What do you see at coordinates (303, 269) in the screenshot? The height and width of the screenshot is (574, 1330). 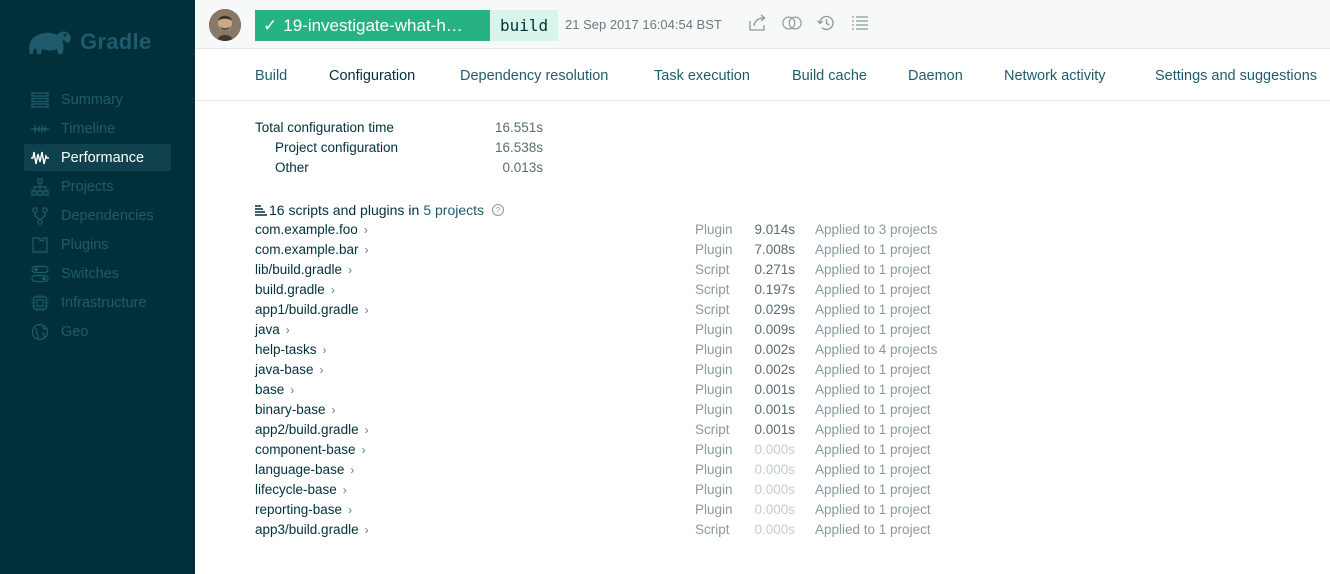 I see `plugin-name: lib/build.gradle ›` at bounding box center [303, 269].